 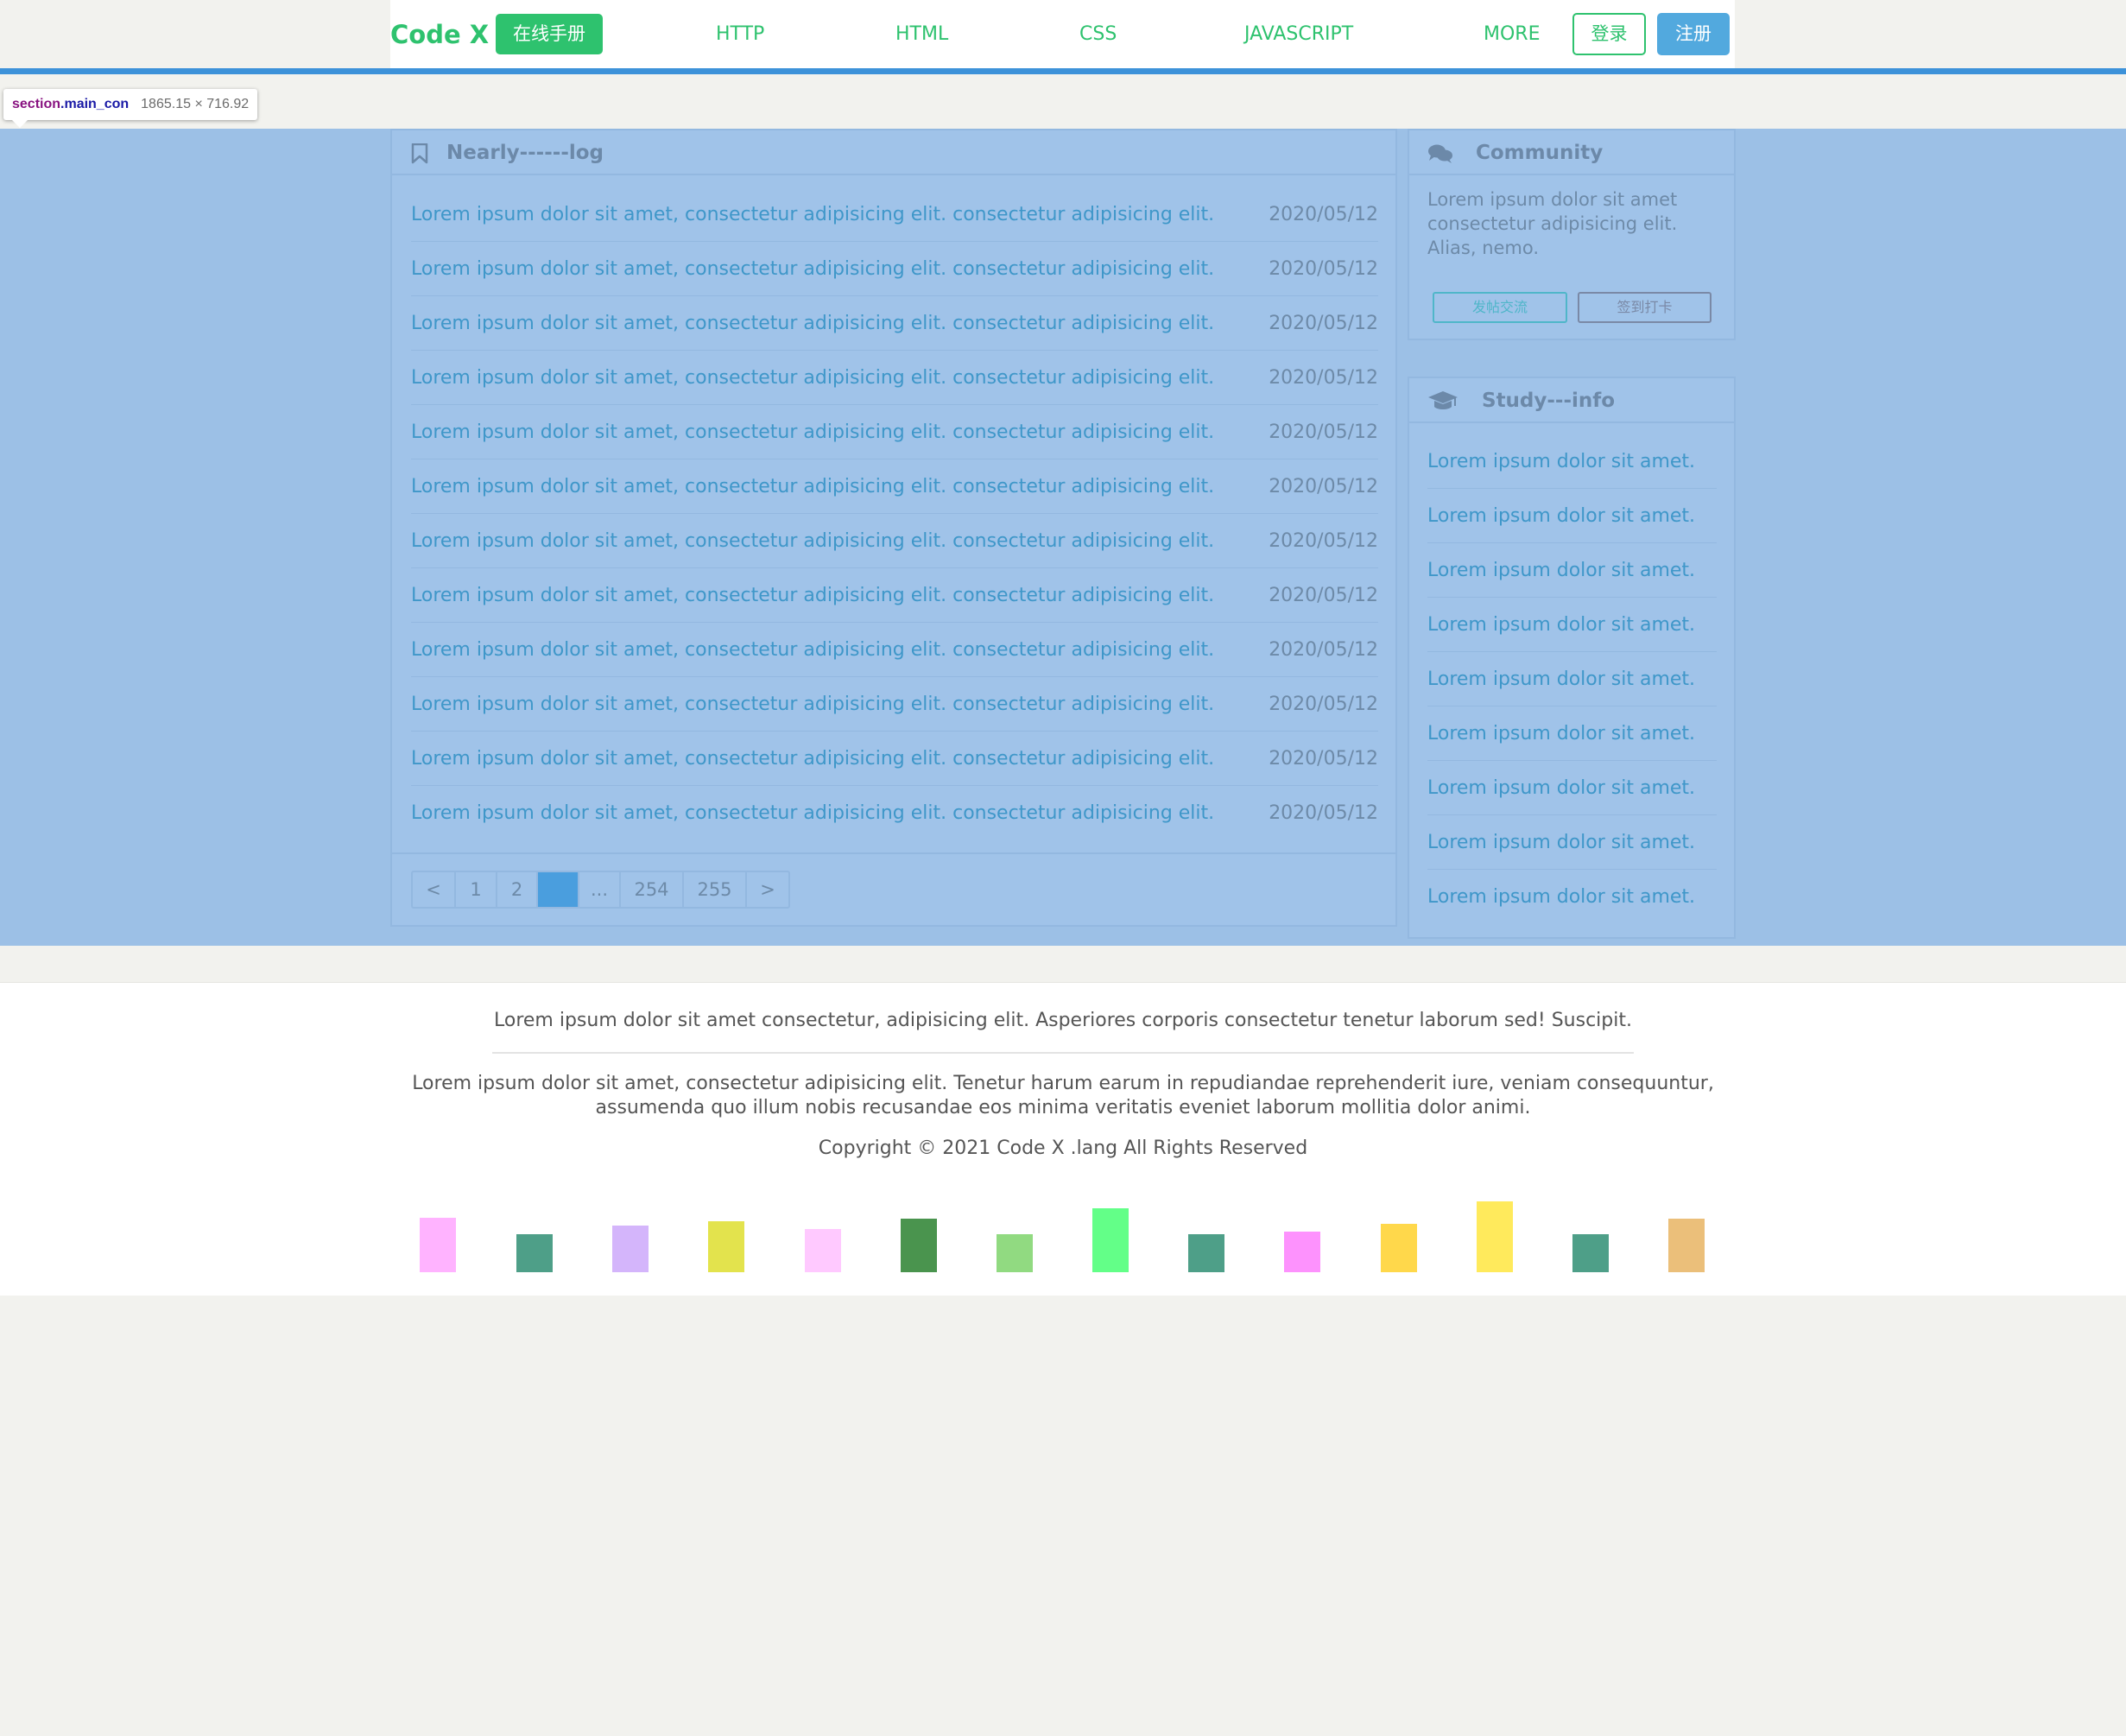 What do you see at coordinates (1500, 307) in the screenshot?
I see `post-discussion-button: 发帖交流` at bounding box center [1500, 307].